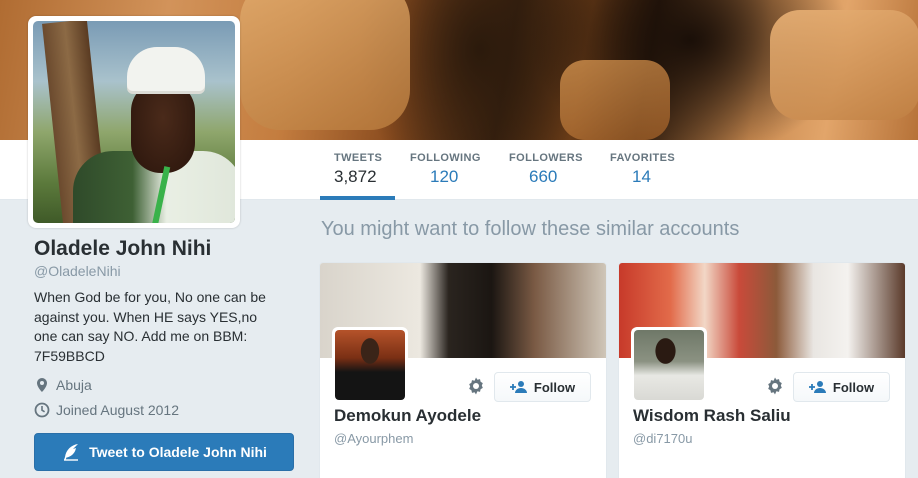  Describe the element at coordinates (407, 416) in the screenshot. I see `suggestion-name: Demokun Ayodele` at that location.